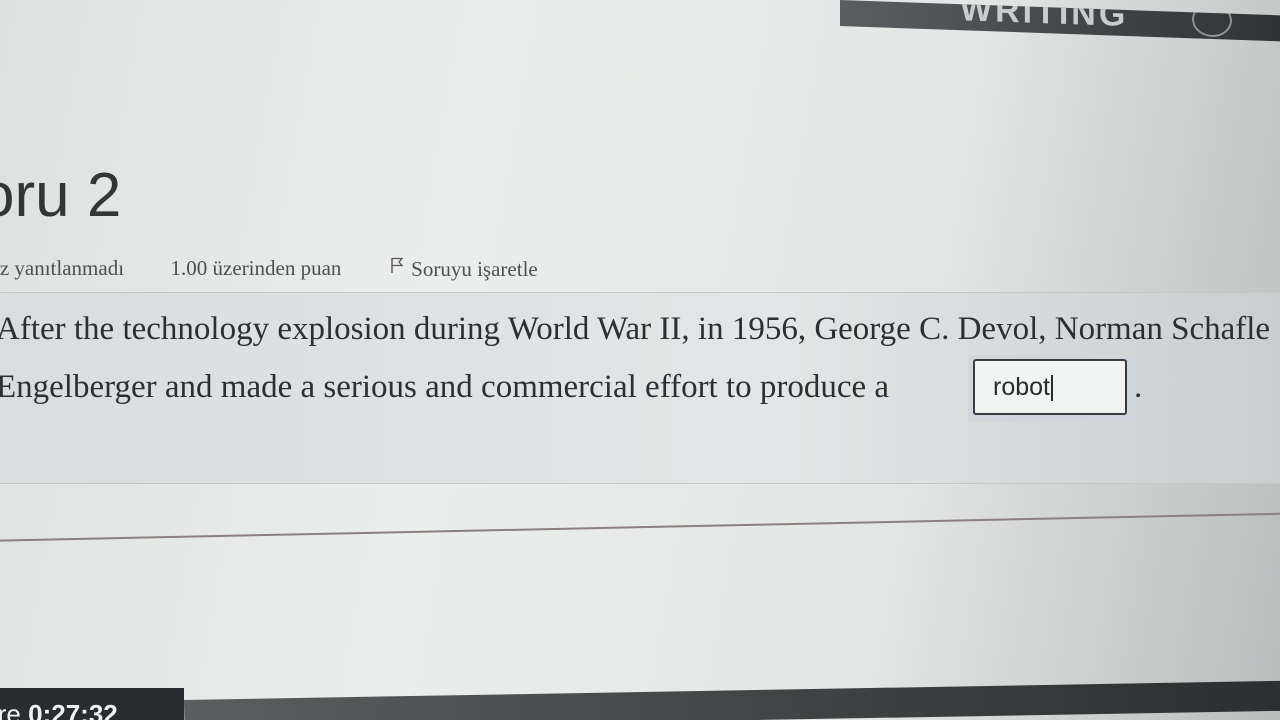 Image resolution: width=1280 pixels, height=720 pixels. I want to click on question-title: oru 2, so click(61, 195).